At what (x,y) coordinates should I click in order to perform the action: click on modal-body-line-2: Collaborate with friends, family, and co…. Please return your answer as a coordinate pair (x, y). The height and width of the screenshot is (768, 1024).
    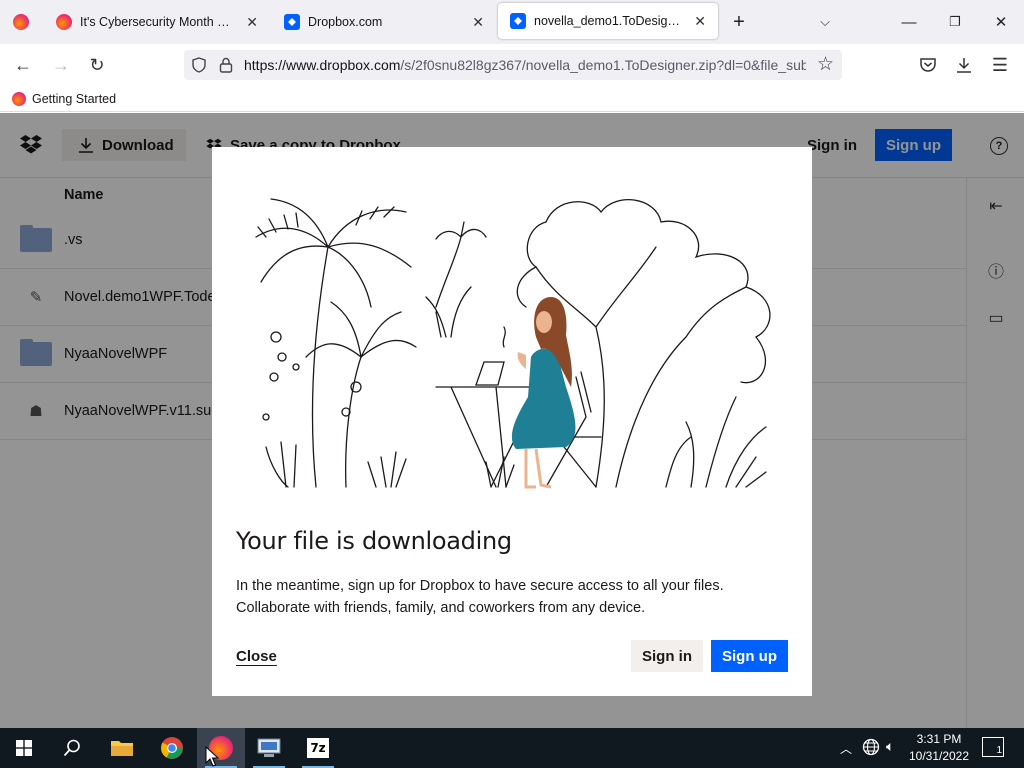
    Looking at the image, I should click on (441, 608).